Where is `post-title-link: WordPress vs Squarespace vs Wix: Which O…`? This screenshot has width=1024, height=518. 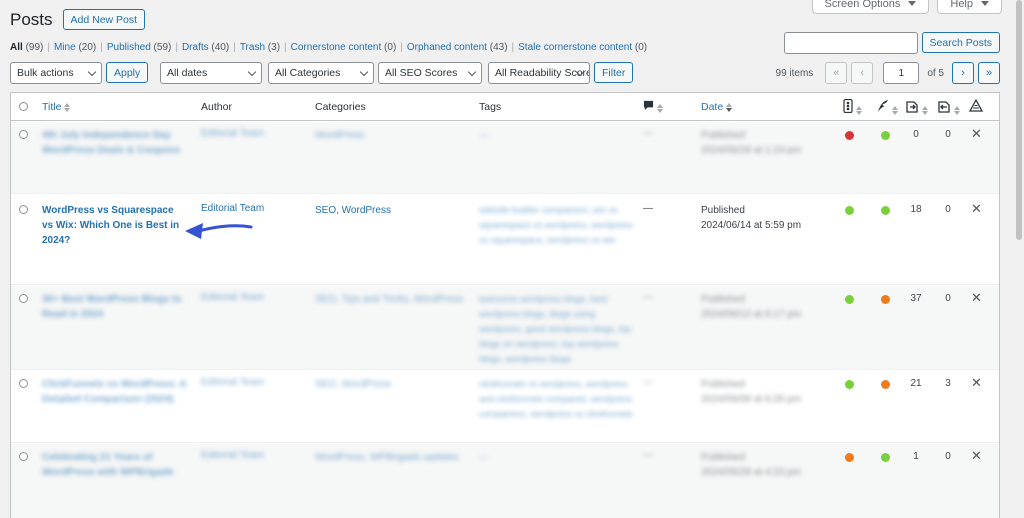
post-title-link: WordPress vs Squarespace vs Wix: Which O… is located at coordinates (114, 225).